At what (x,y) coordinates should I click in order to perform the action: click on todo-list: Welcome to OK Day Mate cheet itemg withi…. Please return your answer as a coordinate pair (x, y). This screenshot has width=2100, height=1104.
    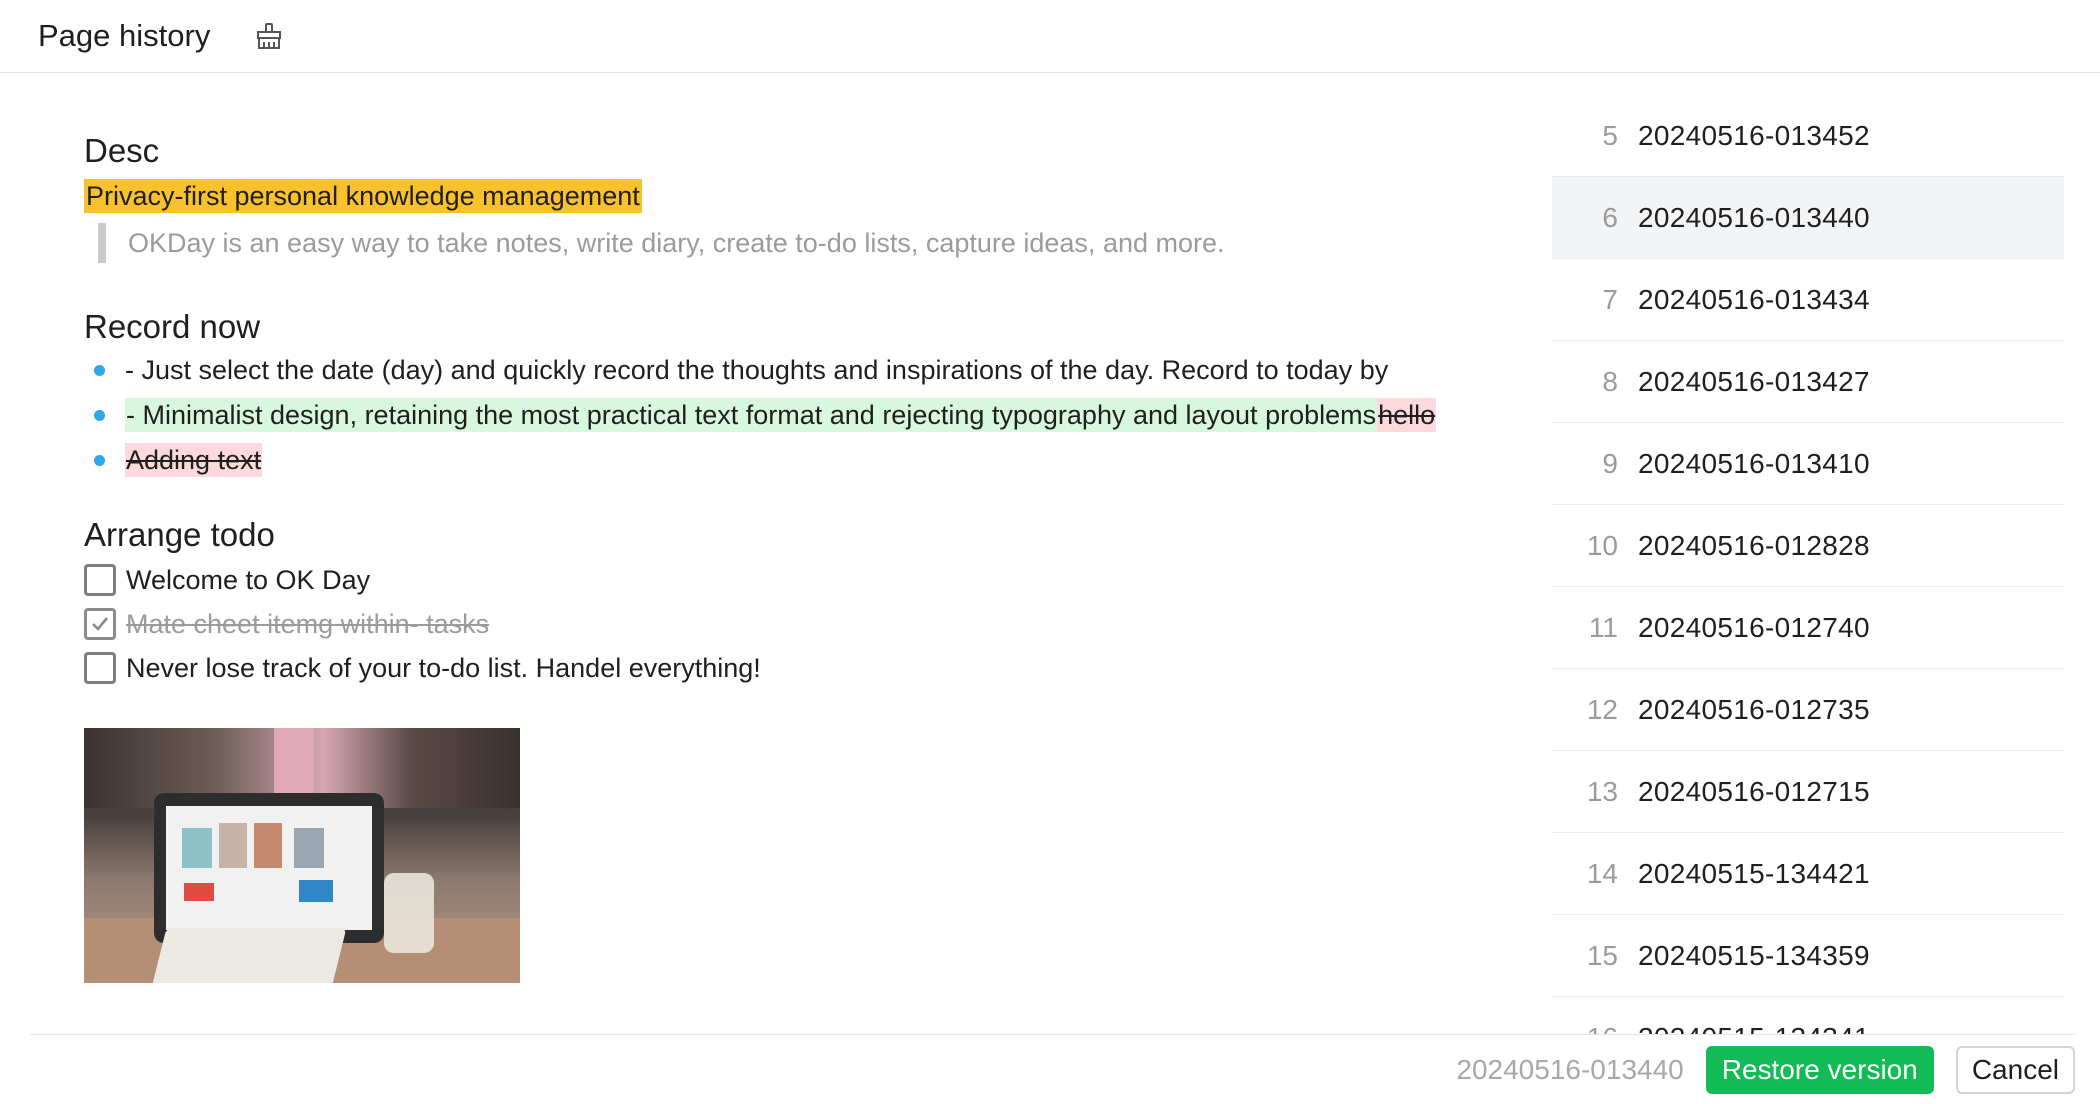
    Looking at the image, I should click on (794, 624).